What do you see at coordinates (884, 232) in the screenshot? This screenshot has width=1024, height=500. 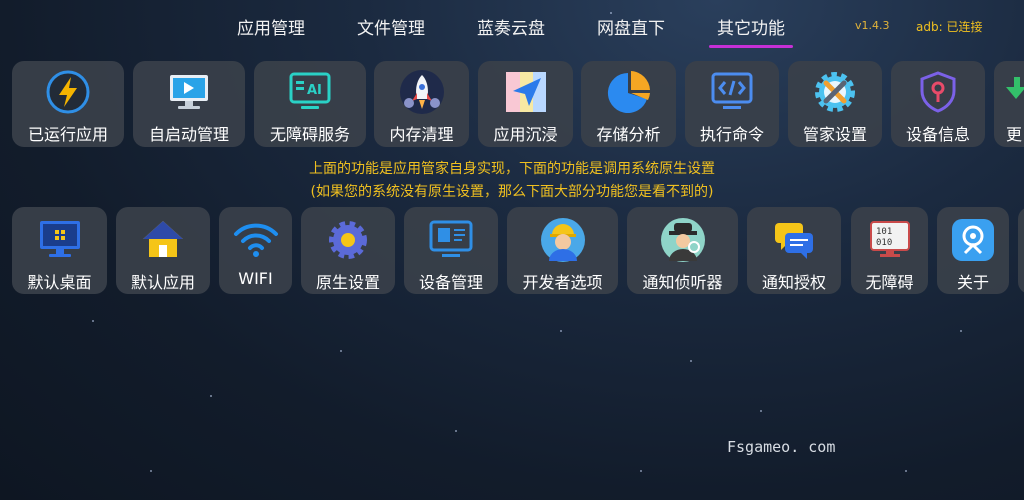 I see `svg-text: 101` at bounding box center [884, 232].